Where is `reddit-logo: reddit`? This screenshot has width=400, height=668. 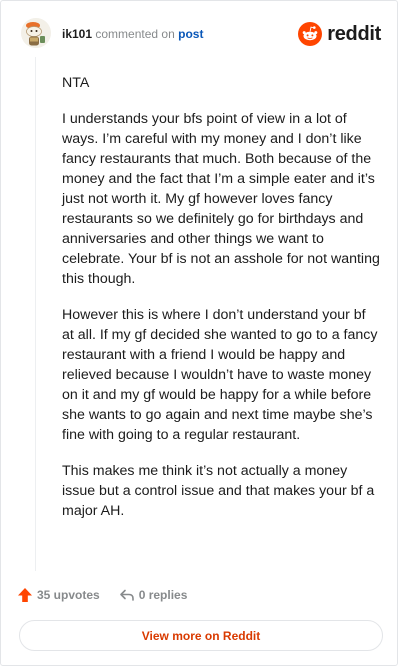 reddit-logo: reddit is located at coordinates (339, 34).